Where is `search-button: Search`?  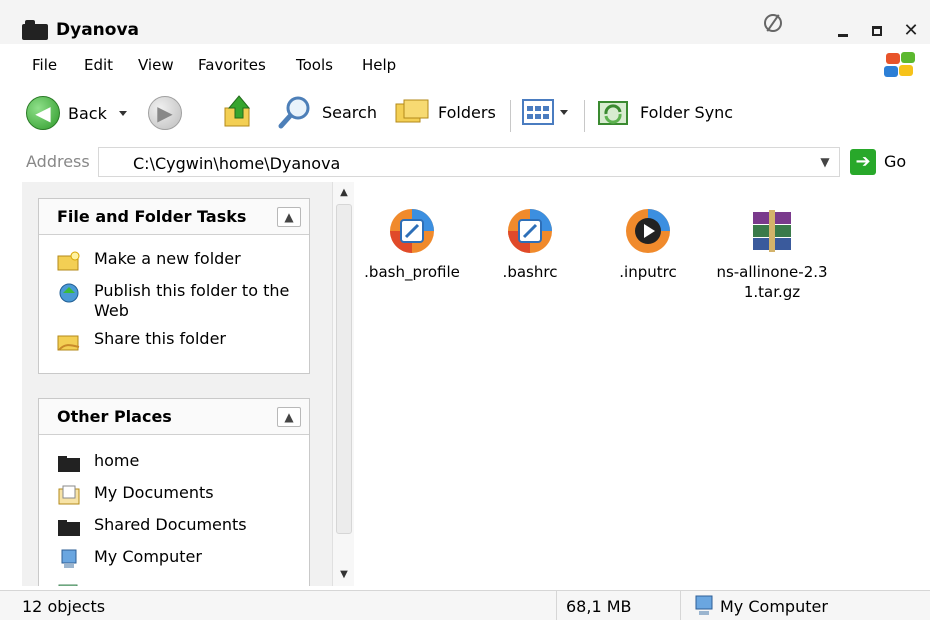 search-button: Search is located at coordinates (327, 112).